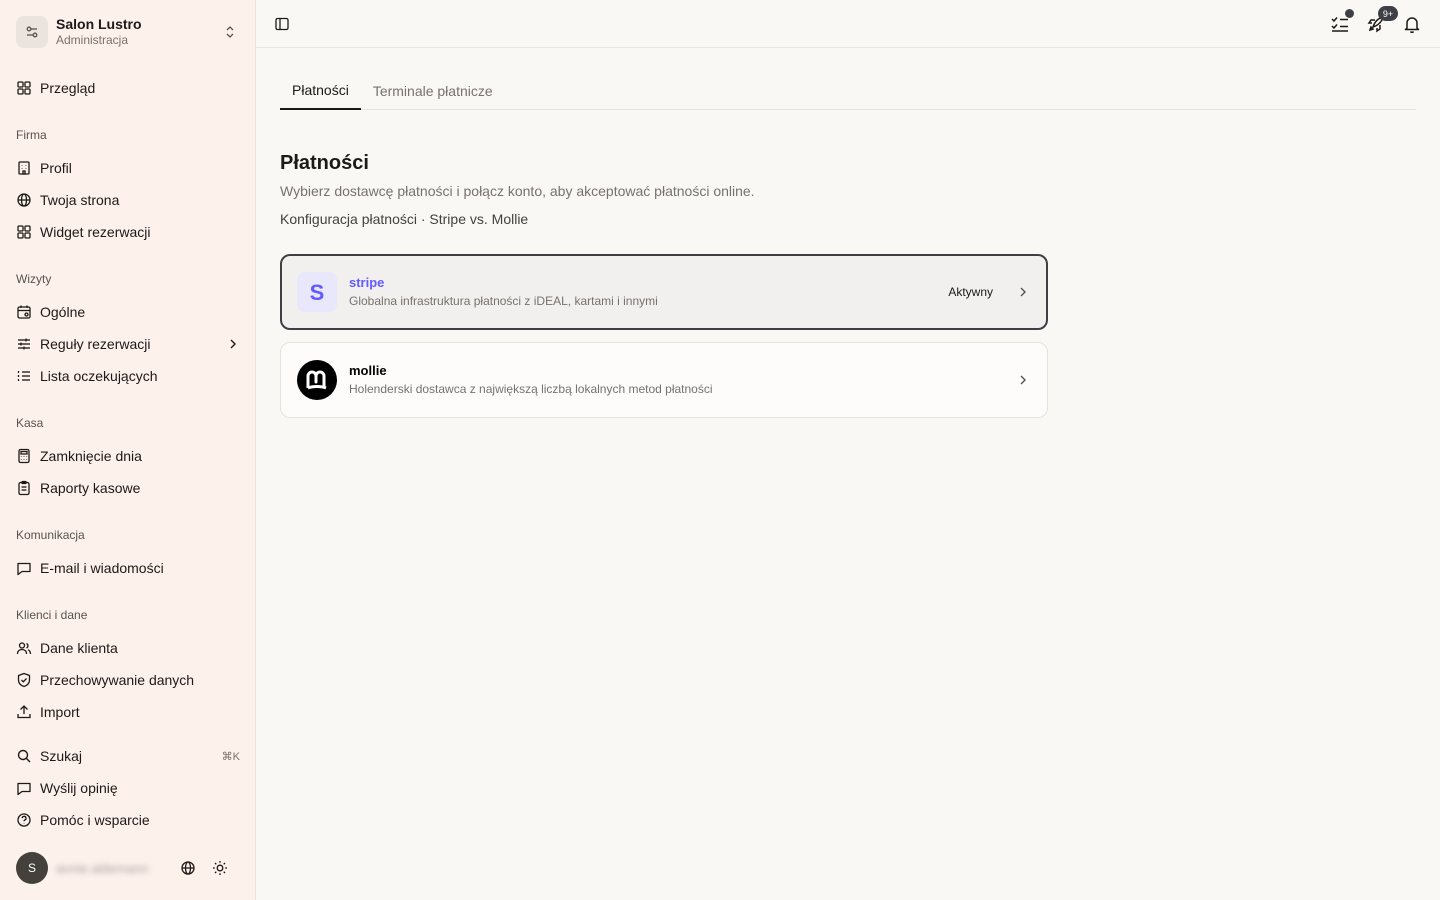 Image resolution: width=1440 pixels, height=900 pixels. Describe the element at coordinates (128, 712) in the screenshot. I see `sidebar-item-import: Import` at that location.